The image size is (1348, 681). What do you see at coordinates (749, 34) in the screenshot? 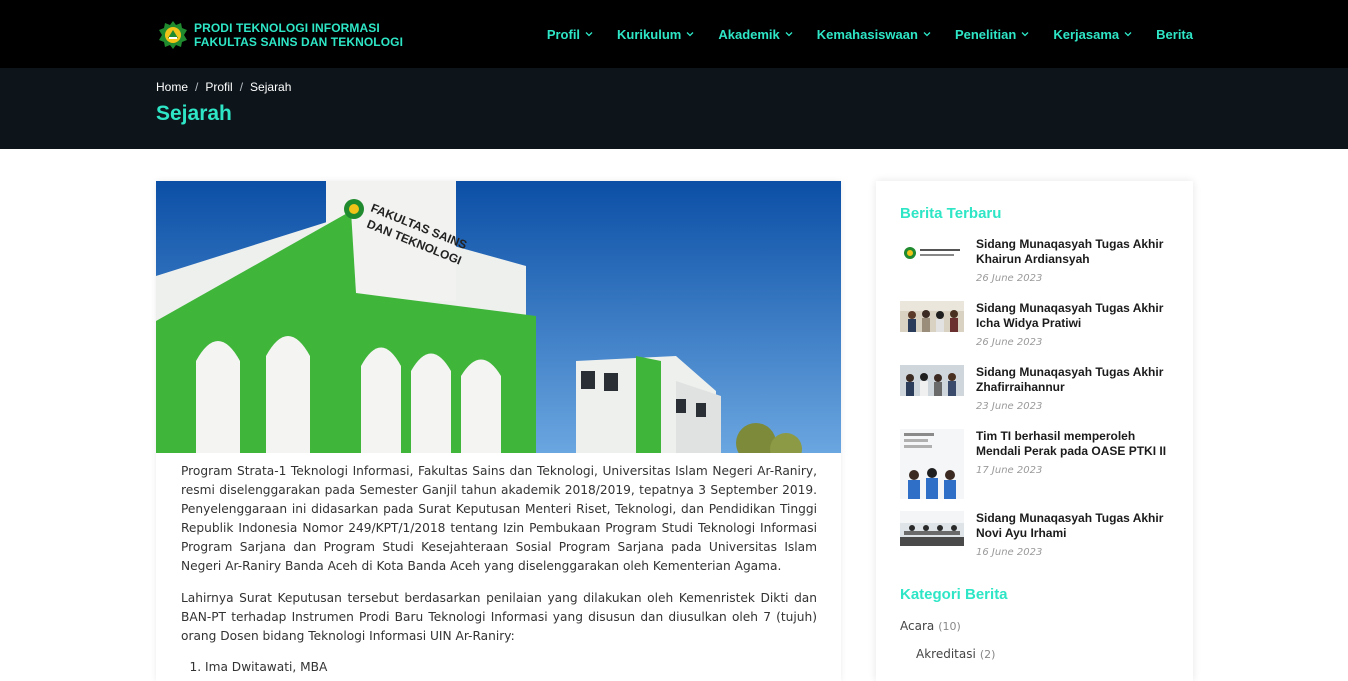
I see `nav-label: Akademik` at bounding box center [749, 34].